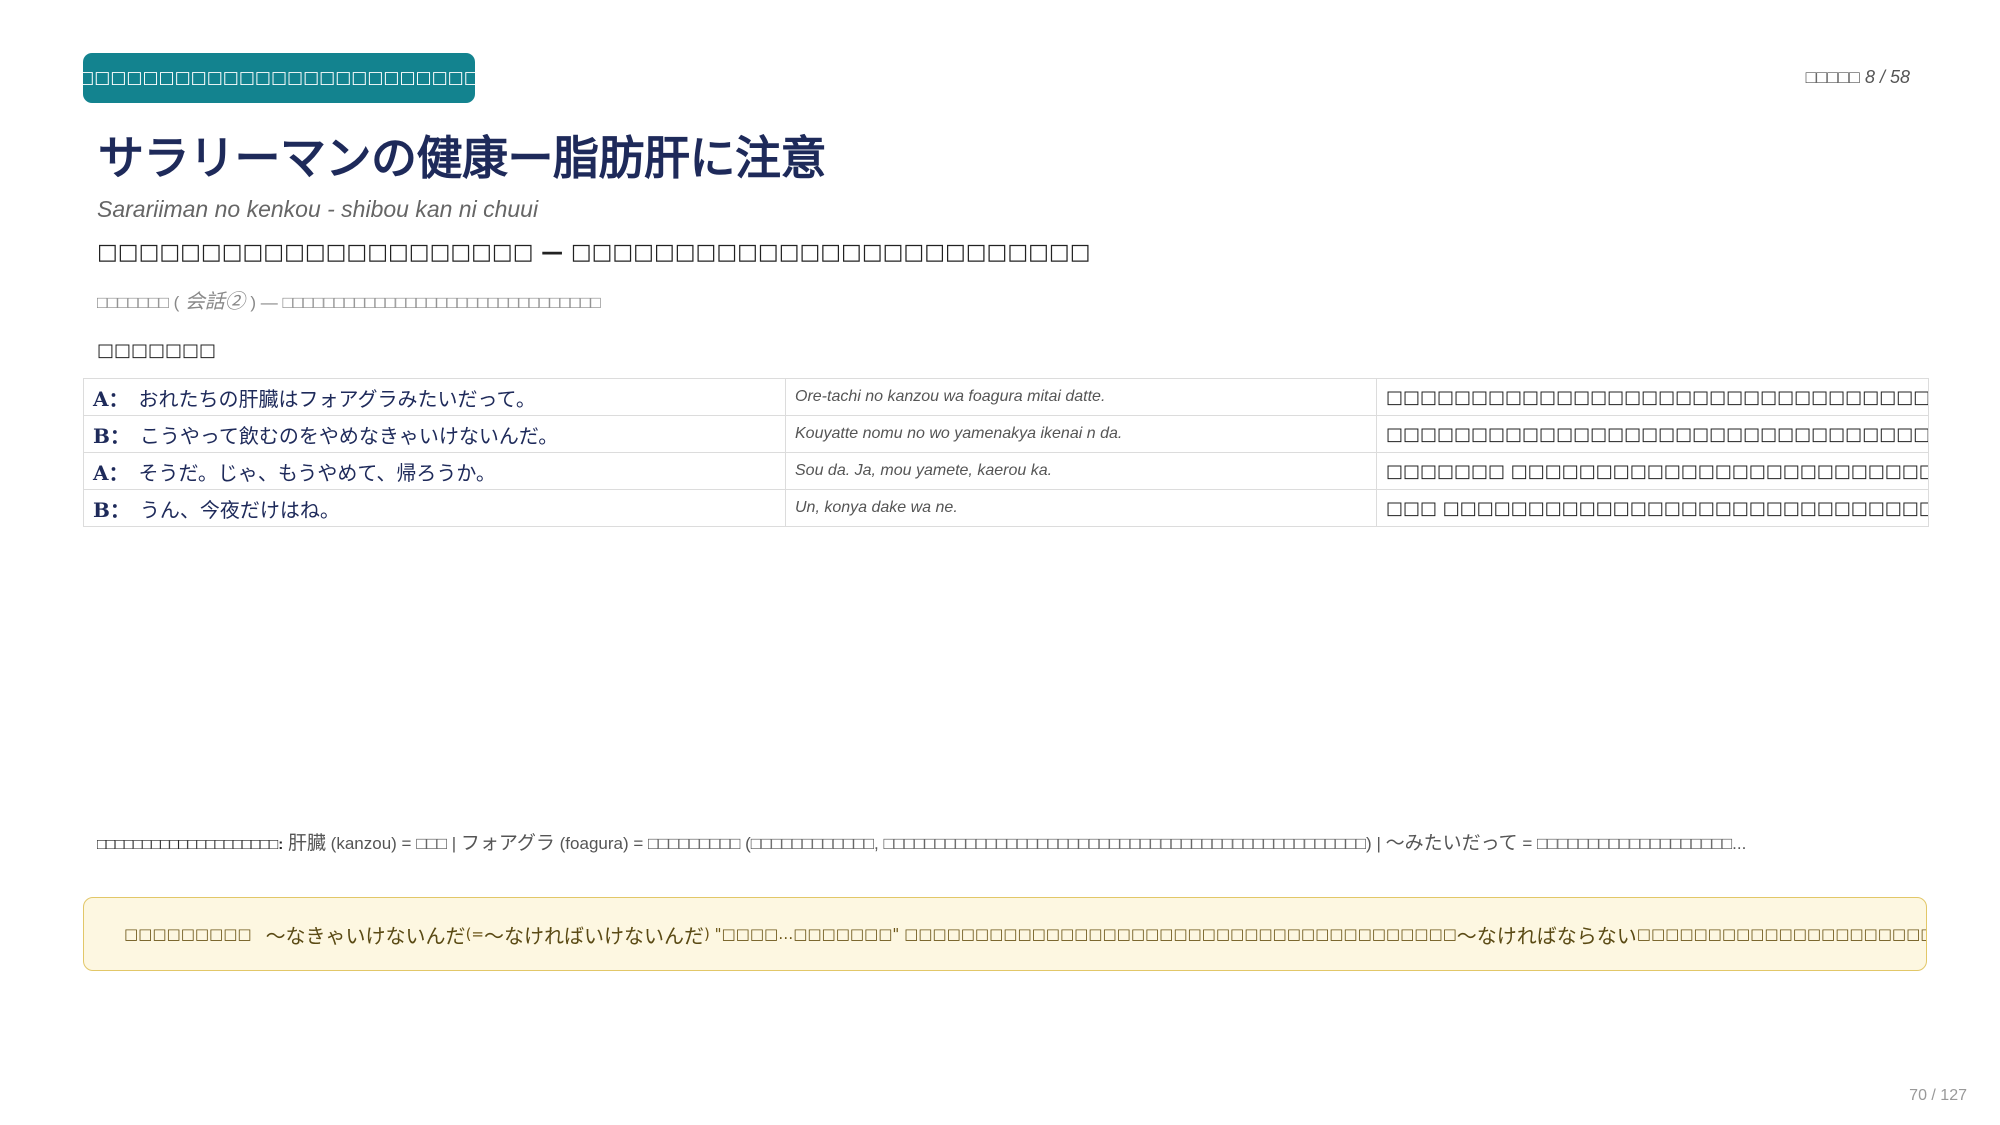 The width and height of the screenshot is (2000, 1125). What do you see at coordinates (1938, 1095) in the screenshot?
I see `slide-counter: 70 / 127` at bounding box center [1938, 1095].